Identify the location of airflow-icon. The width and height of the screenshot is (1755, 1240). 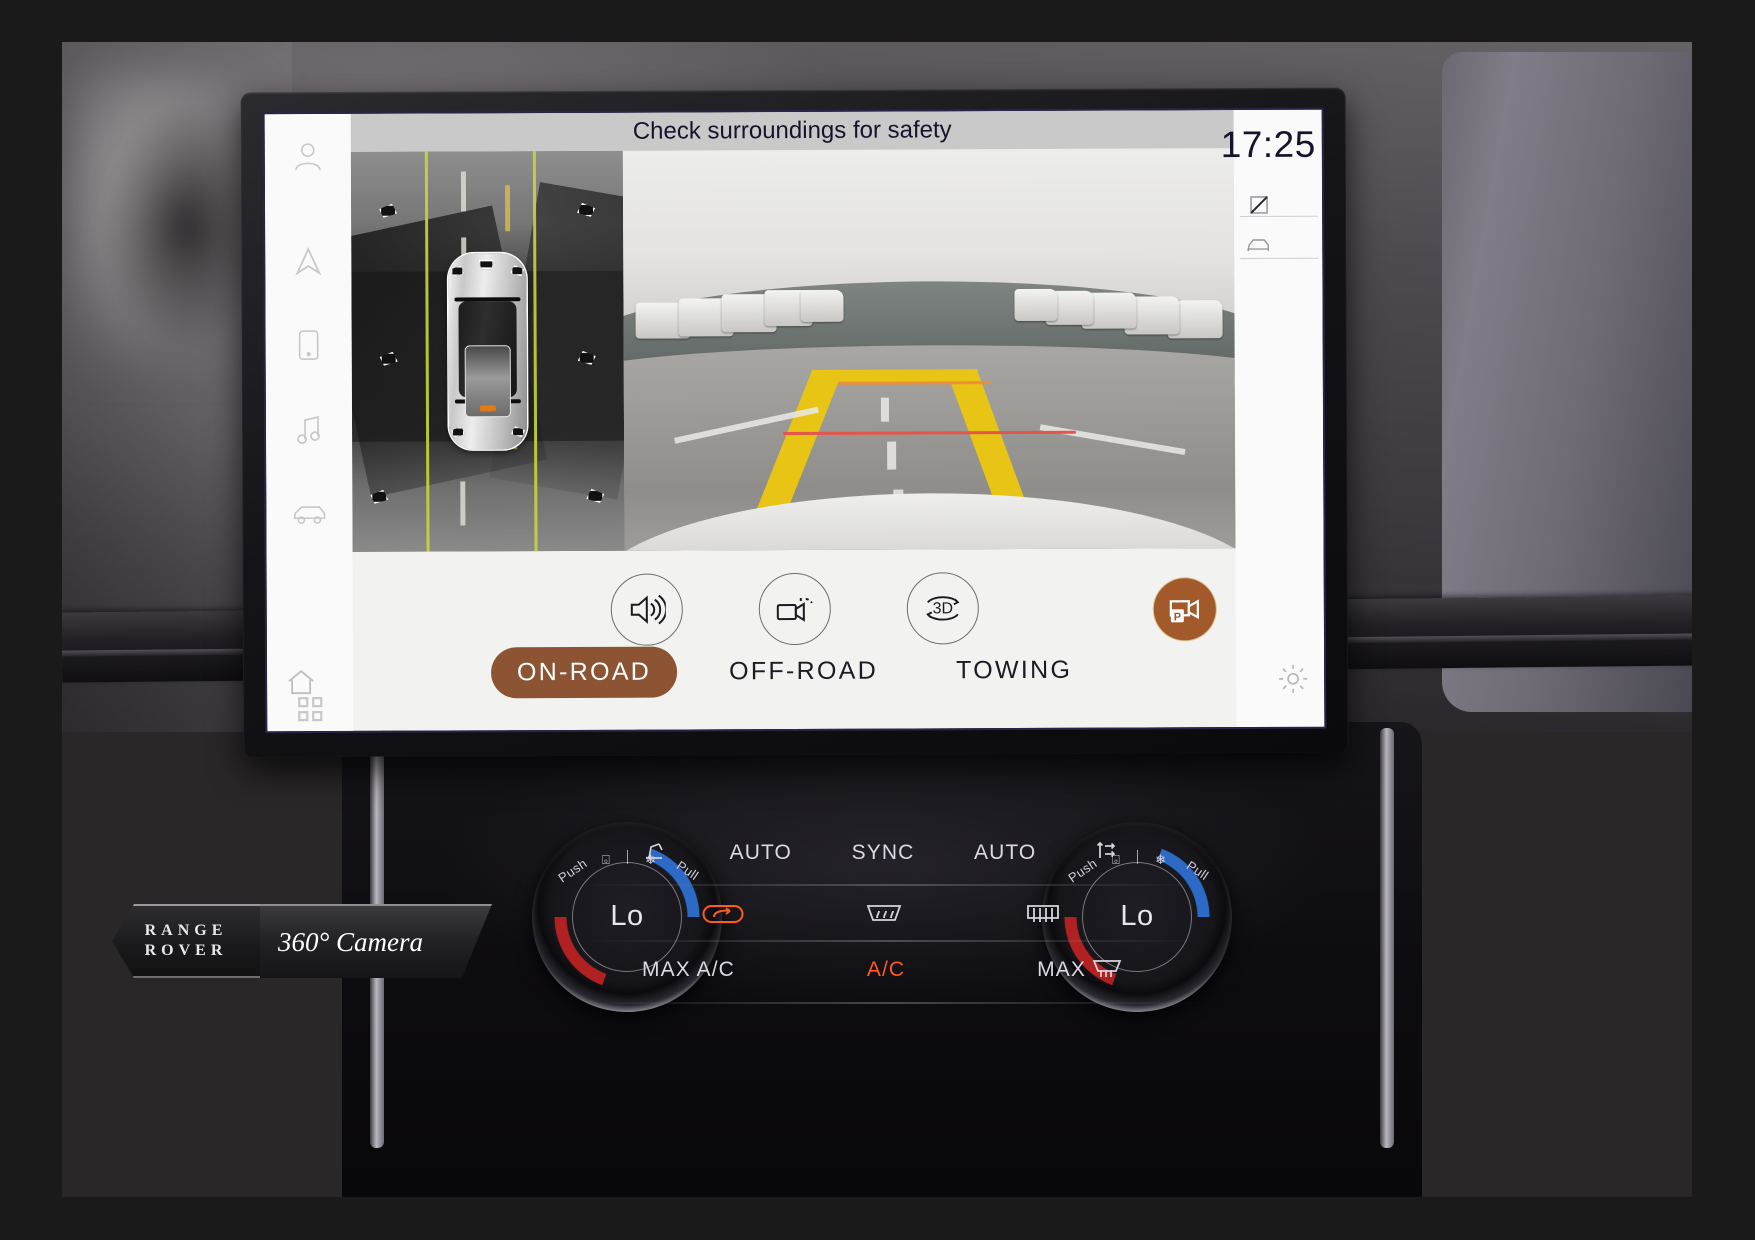
(1109, 853).